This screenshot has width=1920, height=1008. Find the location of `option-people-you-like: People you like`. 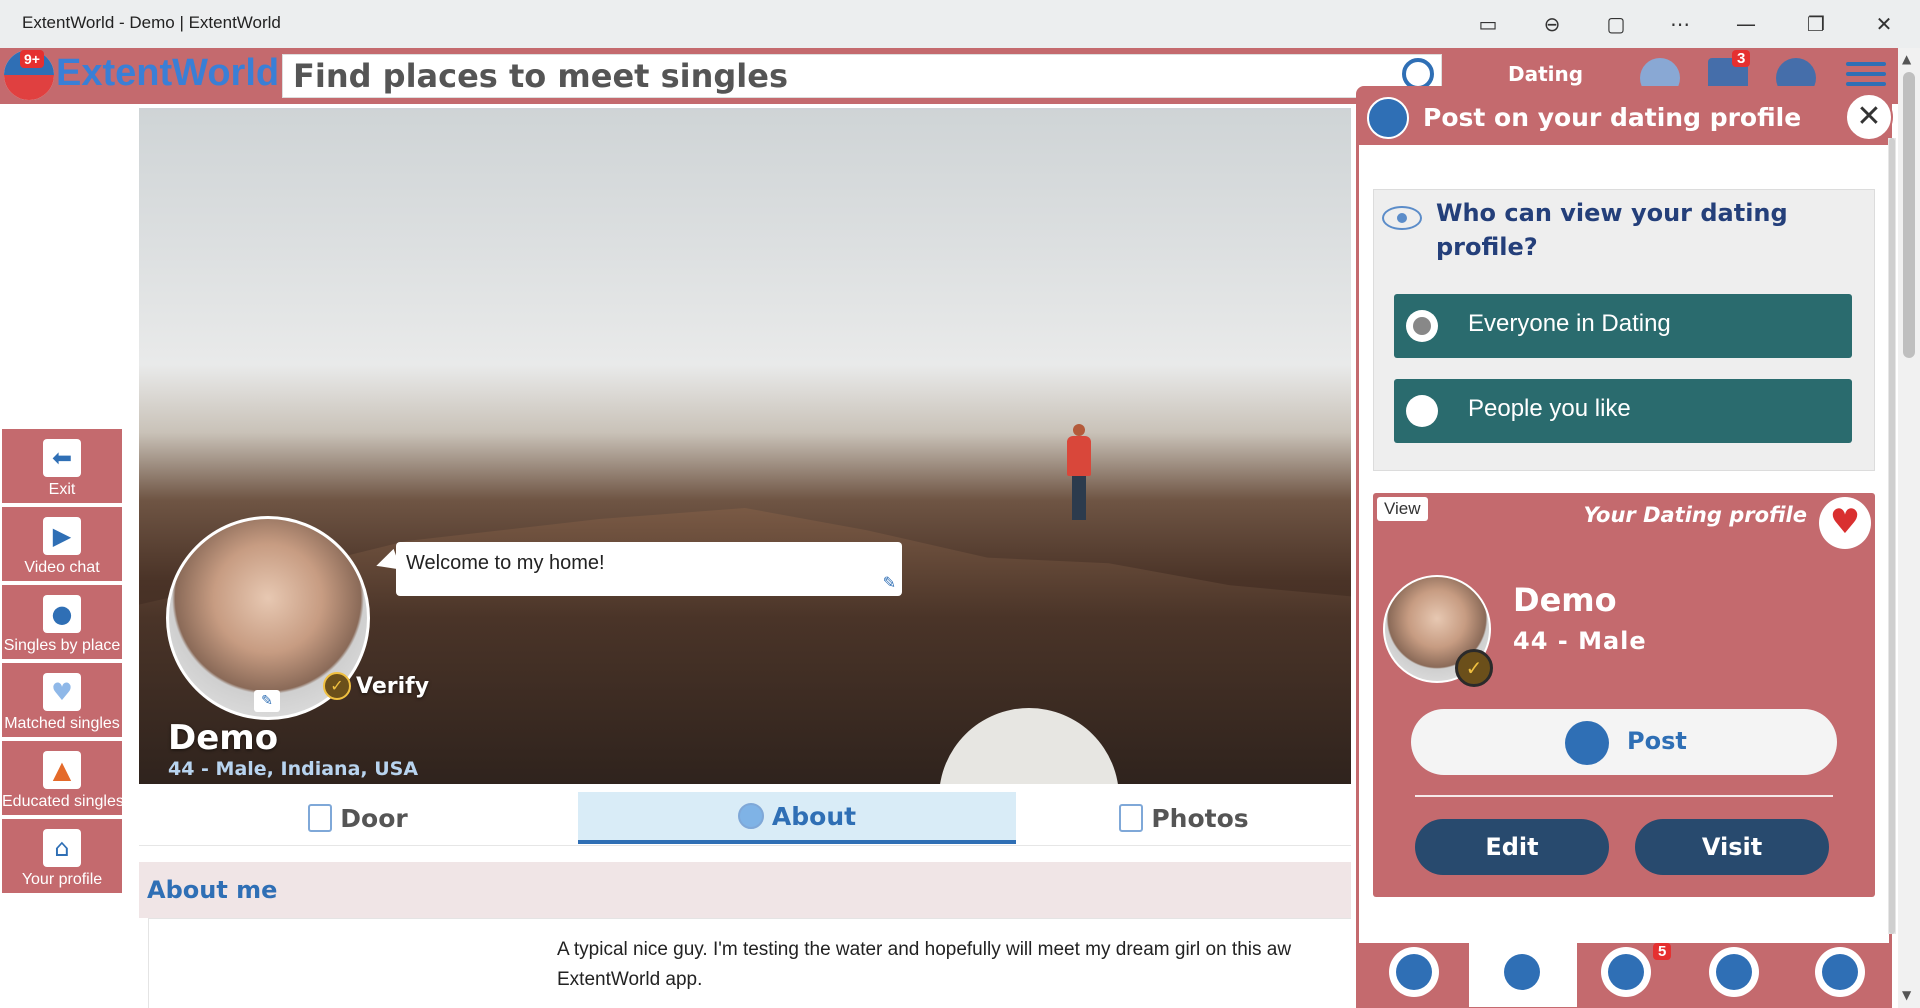

option-people-you-like: People you like is located at coordinates (1623, 411).